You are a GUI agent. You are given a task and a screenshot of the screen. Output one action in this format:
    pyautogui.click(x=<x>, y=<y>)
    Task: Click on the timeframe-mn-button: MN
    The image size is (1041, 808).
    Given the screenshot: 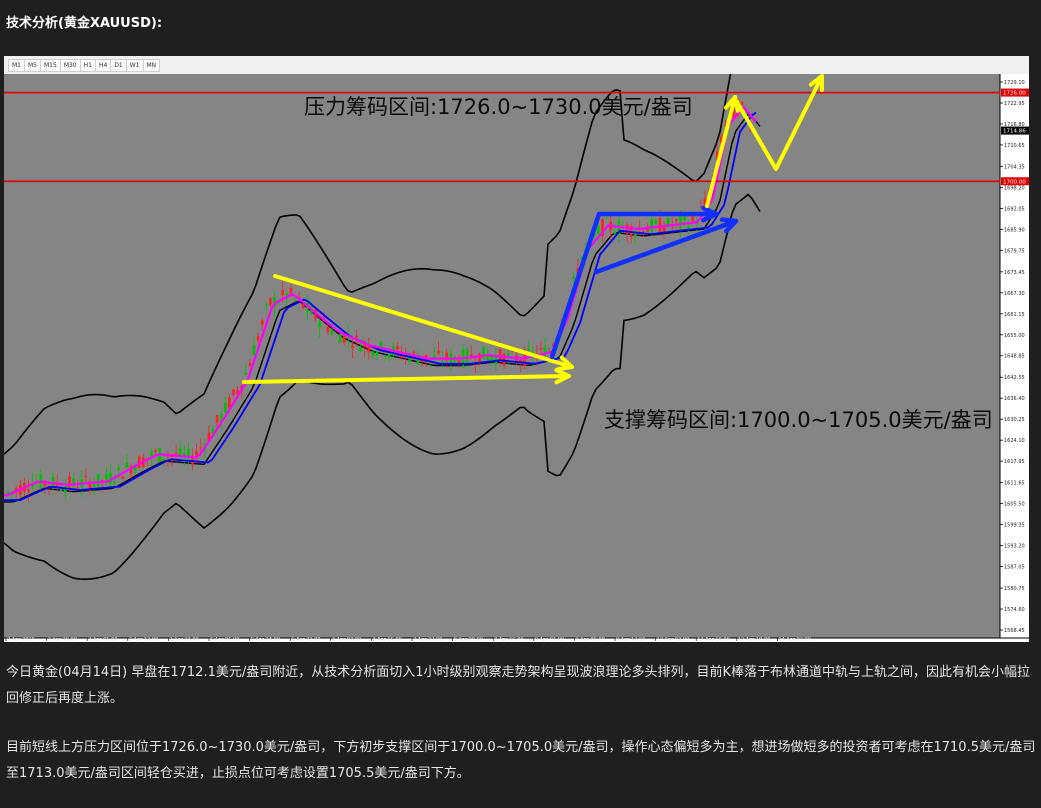 What is the action you would take?
    pyautogui.click(x=151, y=65)
    